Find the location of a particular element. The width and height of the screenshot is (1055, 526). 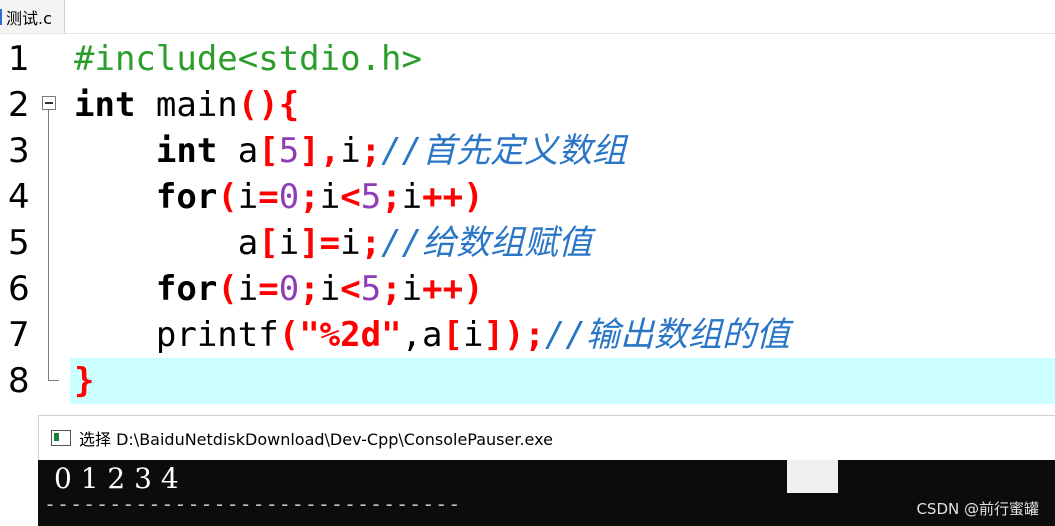

console-output-text: 0 1 2 3 4 is located at coordinates (116, 478).